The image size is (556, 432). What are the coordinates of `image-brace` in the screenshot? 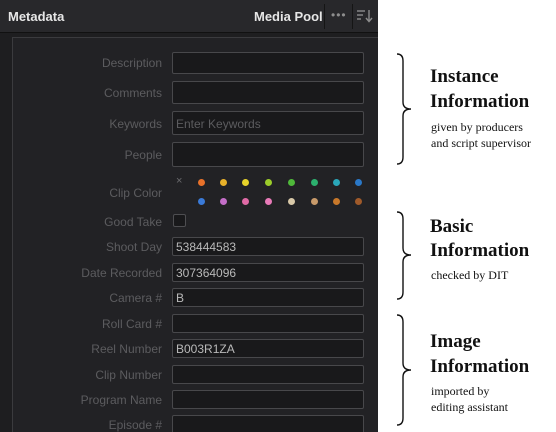 It's located at (404, 370).